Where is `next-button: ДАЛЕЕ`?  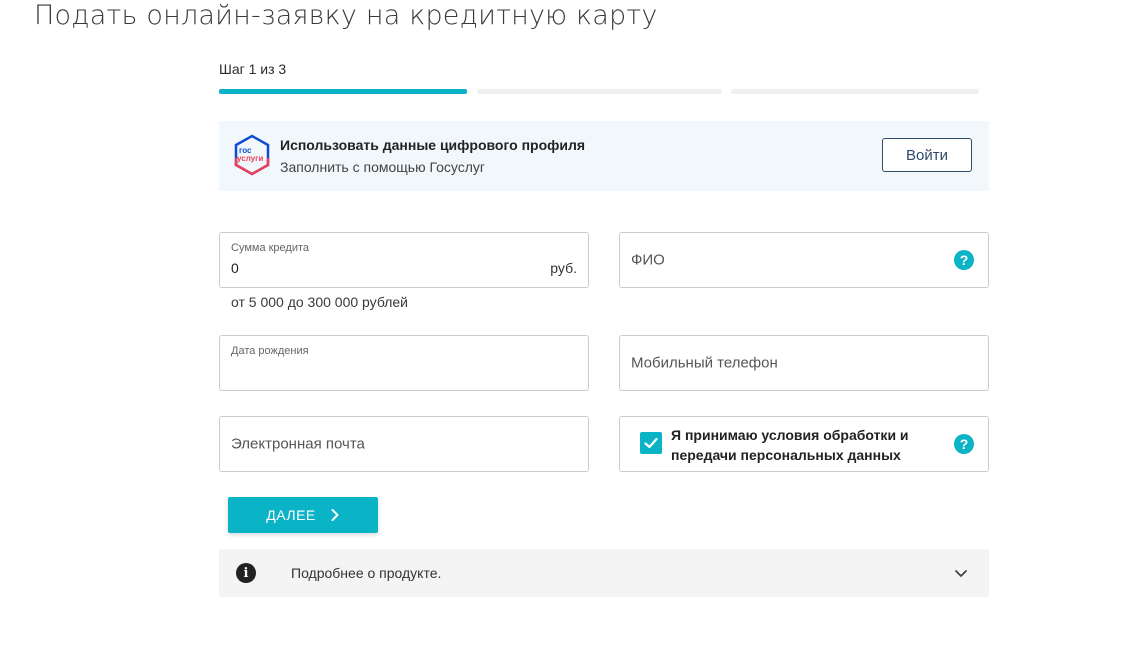
next-button: ДАЛЕЕ is located at coordinates (303, 515).